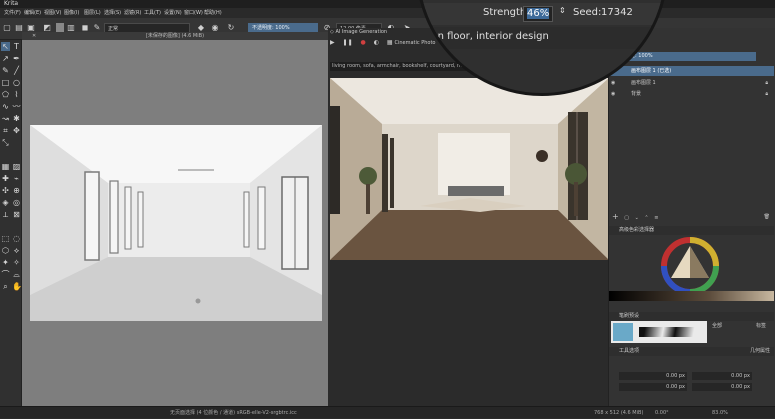  What do you see at coordinates (16, 118) in the screenshot?
I see `multibrush-icon: ✱` at bounding box center [16, 118].